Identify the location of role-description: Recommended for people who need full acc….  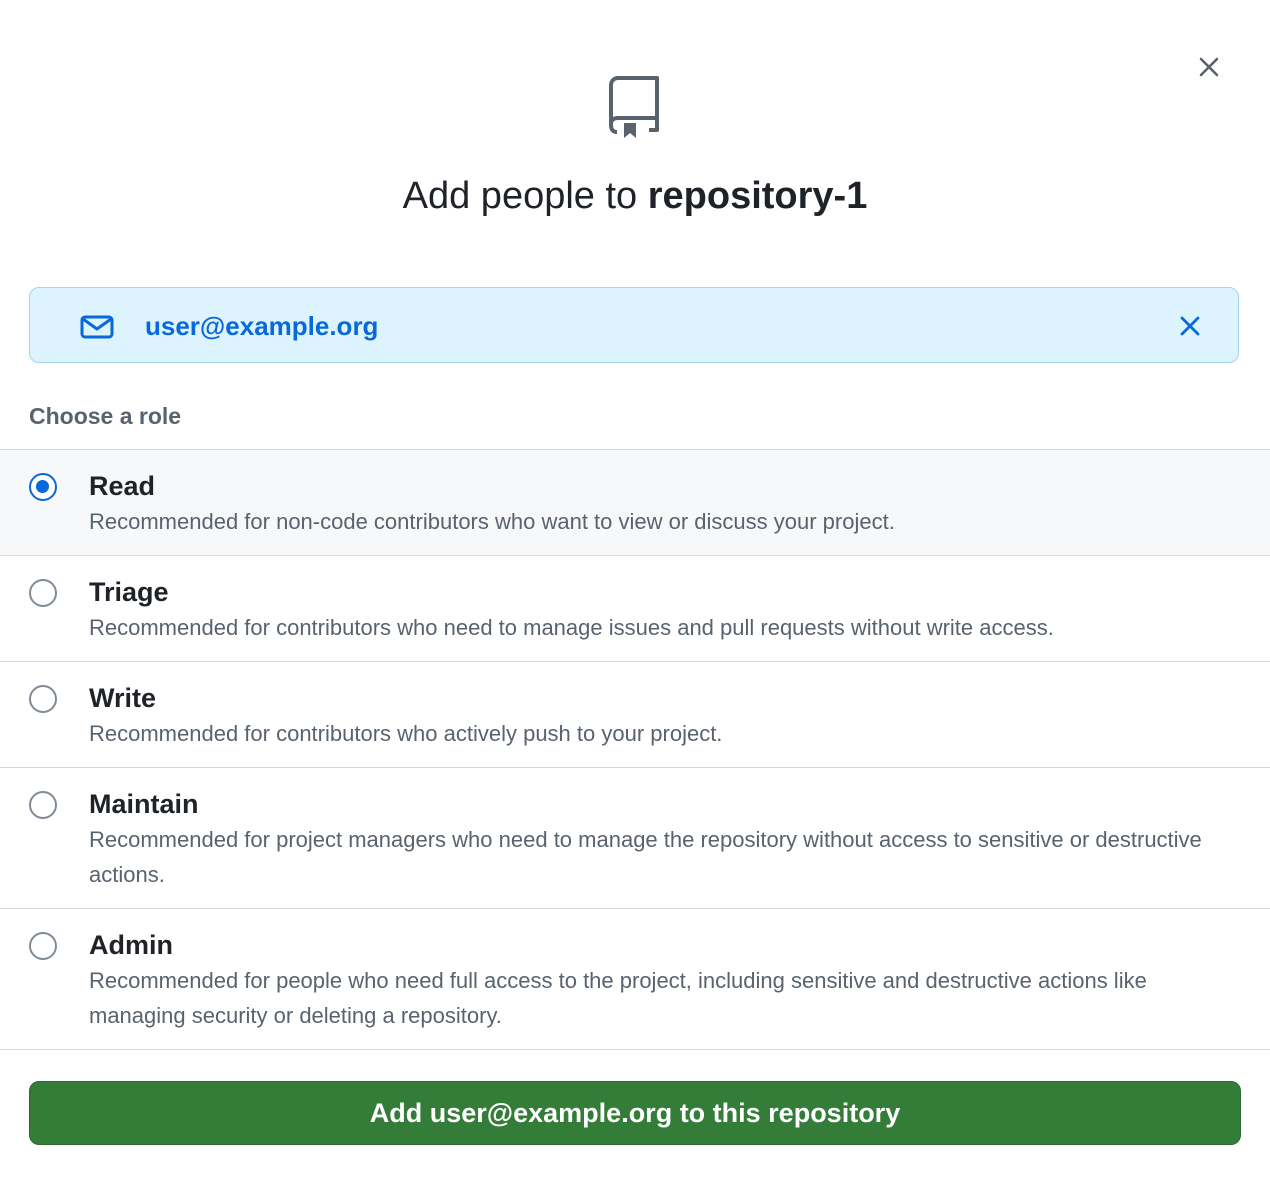
(618, 998).